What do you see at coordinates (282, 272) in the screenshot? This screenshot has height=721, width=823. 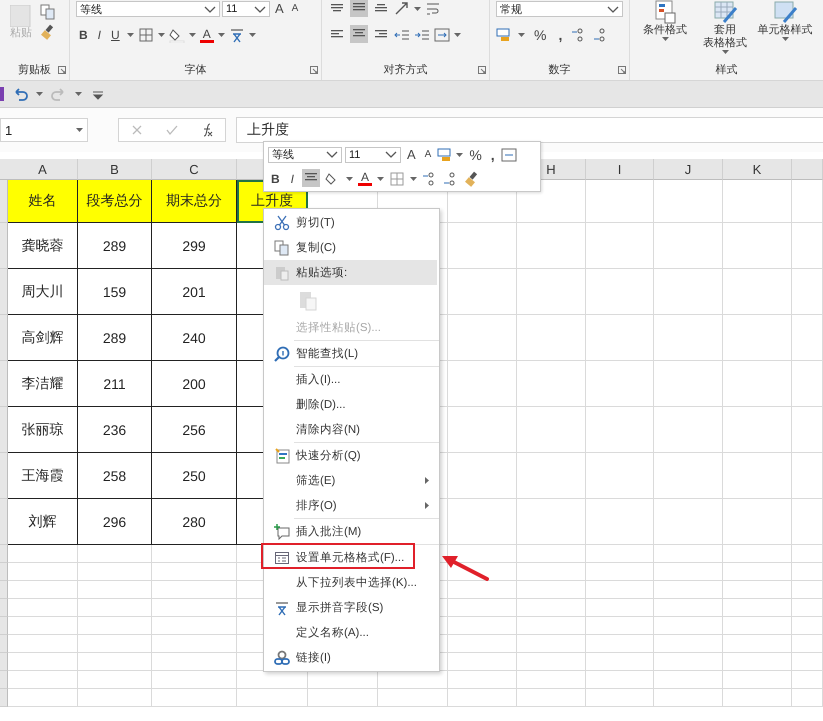 I see `clipboard-icon` at bounding box center [282, 272].